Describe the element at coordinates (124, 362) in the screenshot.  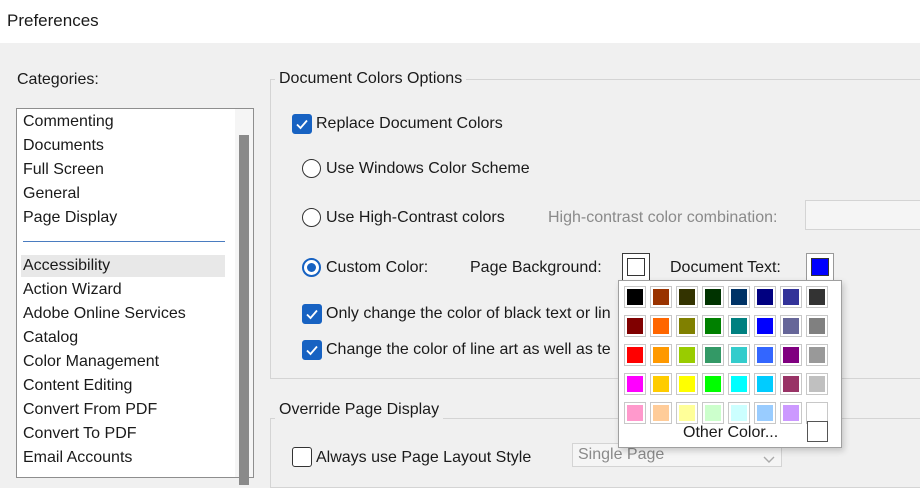
I see `category-item: Color Management` at that location.